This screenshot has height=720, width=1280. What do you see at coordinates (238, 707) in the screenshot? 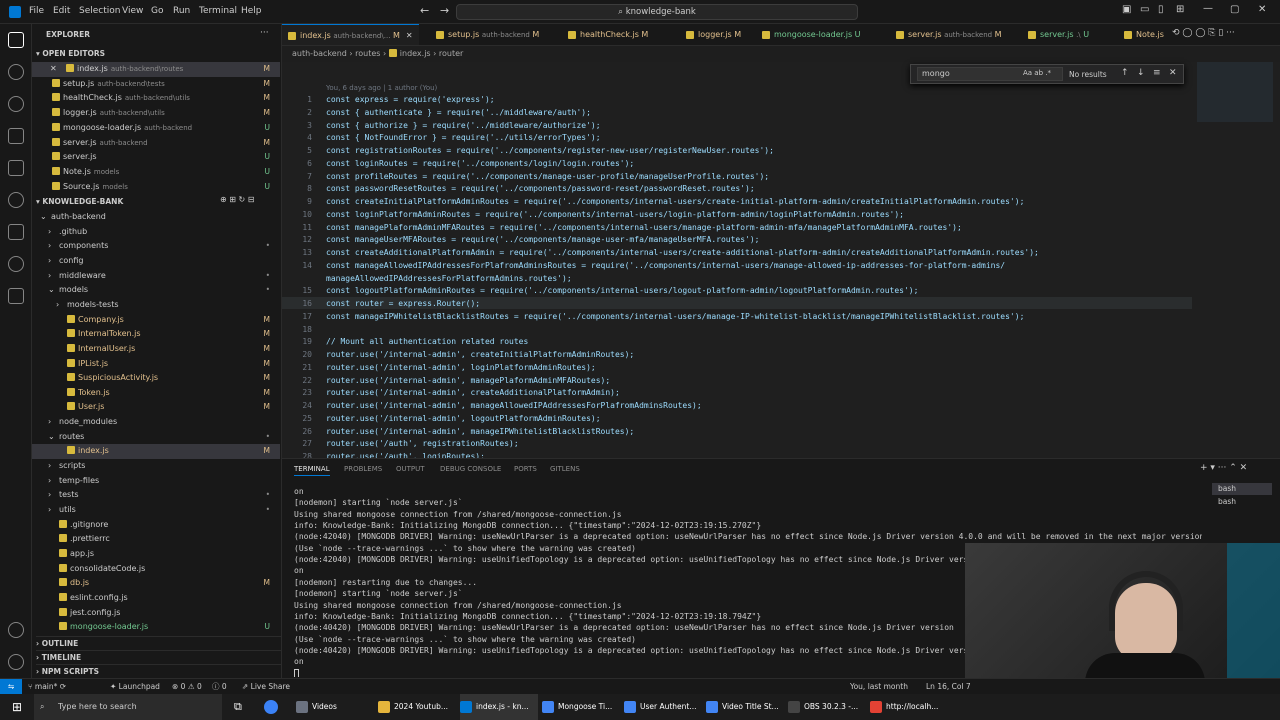
I see `task-view-icon: ⧉` at bounding box center [238, 707].